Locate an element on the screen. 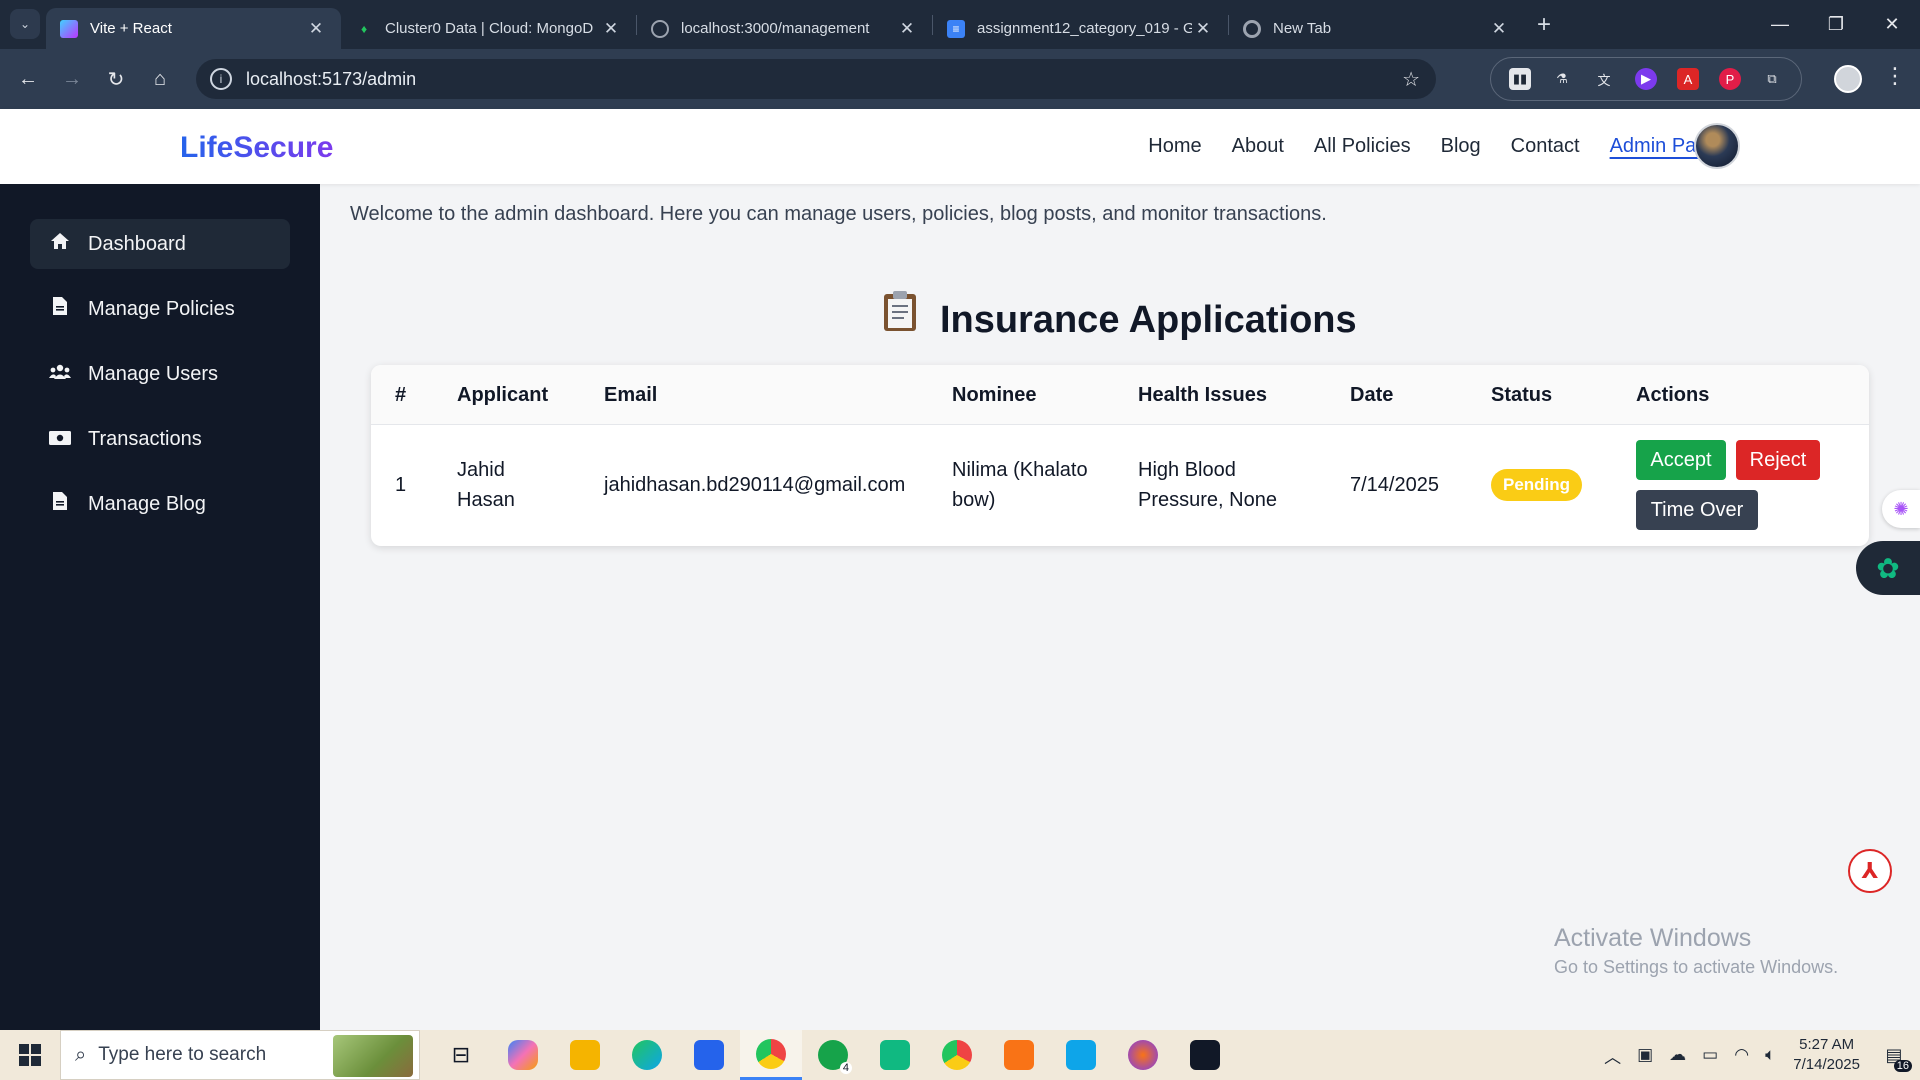 The height and width of the screenshot is (1080, 1920). brain-extension-icon: ✺ is located at coordinates (1901, 509).